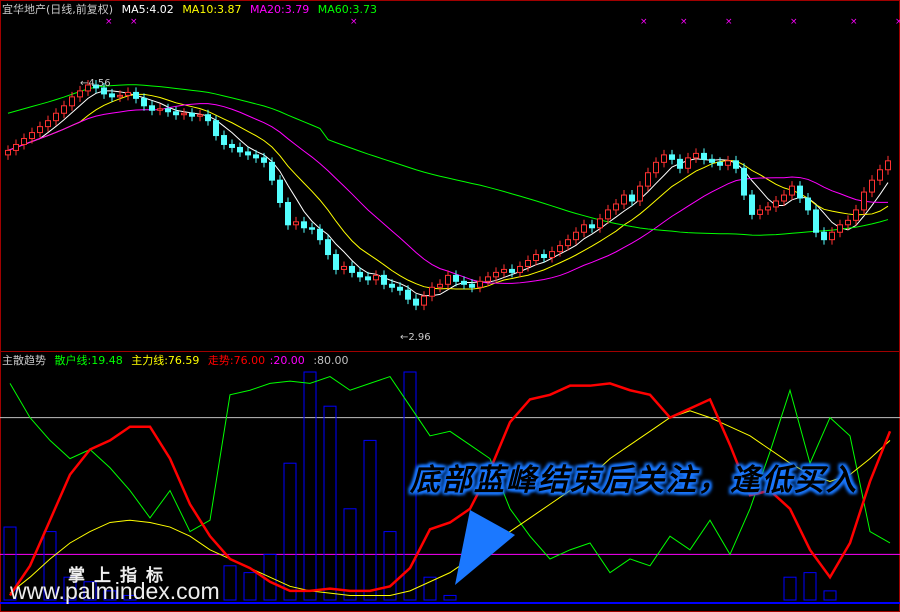 The image size is (900, 612). I want to click on low-annotation: ←2.96, so click(415, 337).